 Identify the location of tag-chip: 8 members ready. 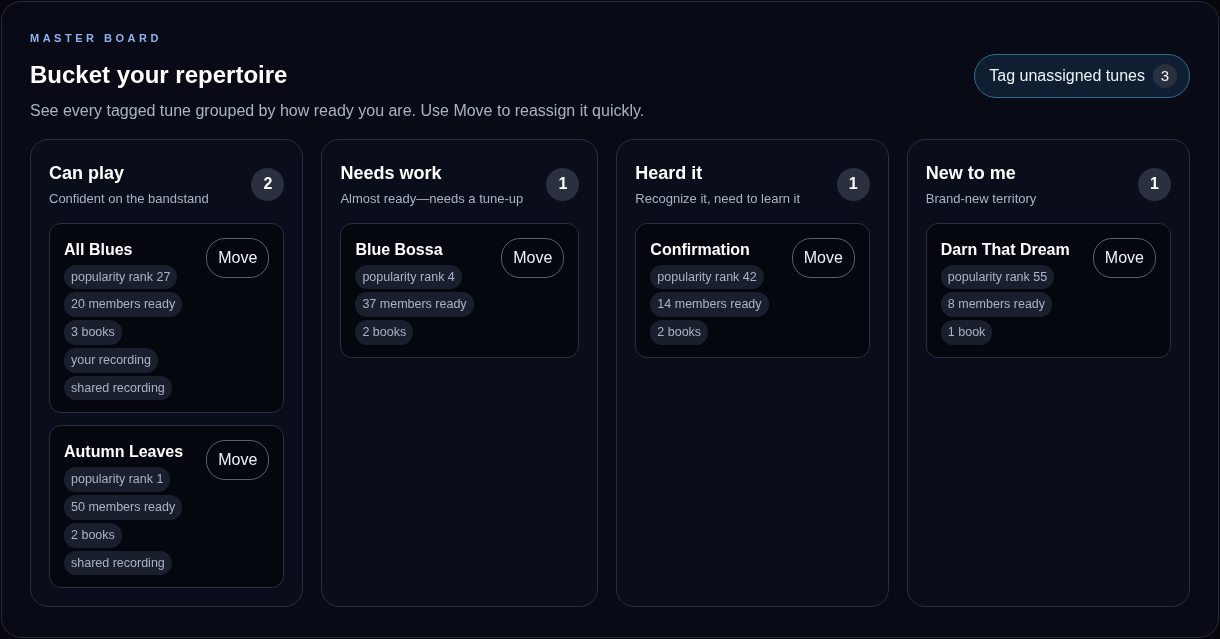
(996, 304).